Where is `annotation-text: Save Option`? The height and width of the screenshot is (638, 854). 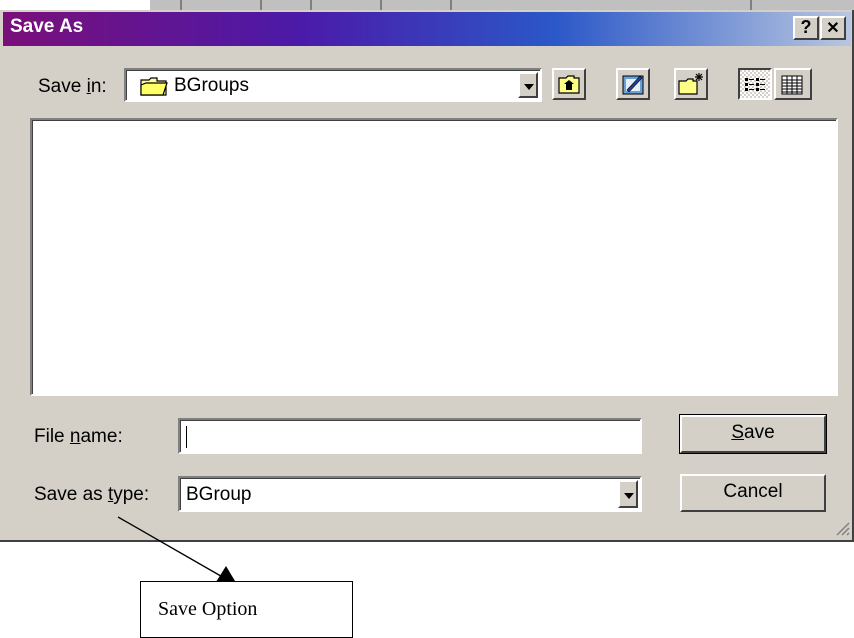
annotation-text: Save Option is located at coordinates (208, 609).